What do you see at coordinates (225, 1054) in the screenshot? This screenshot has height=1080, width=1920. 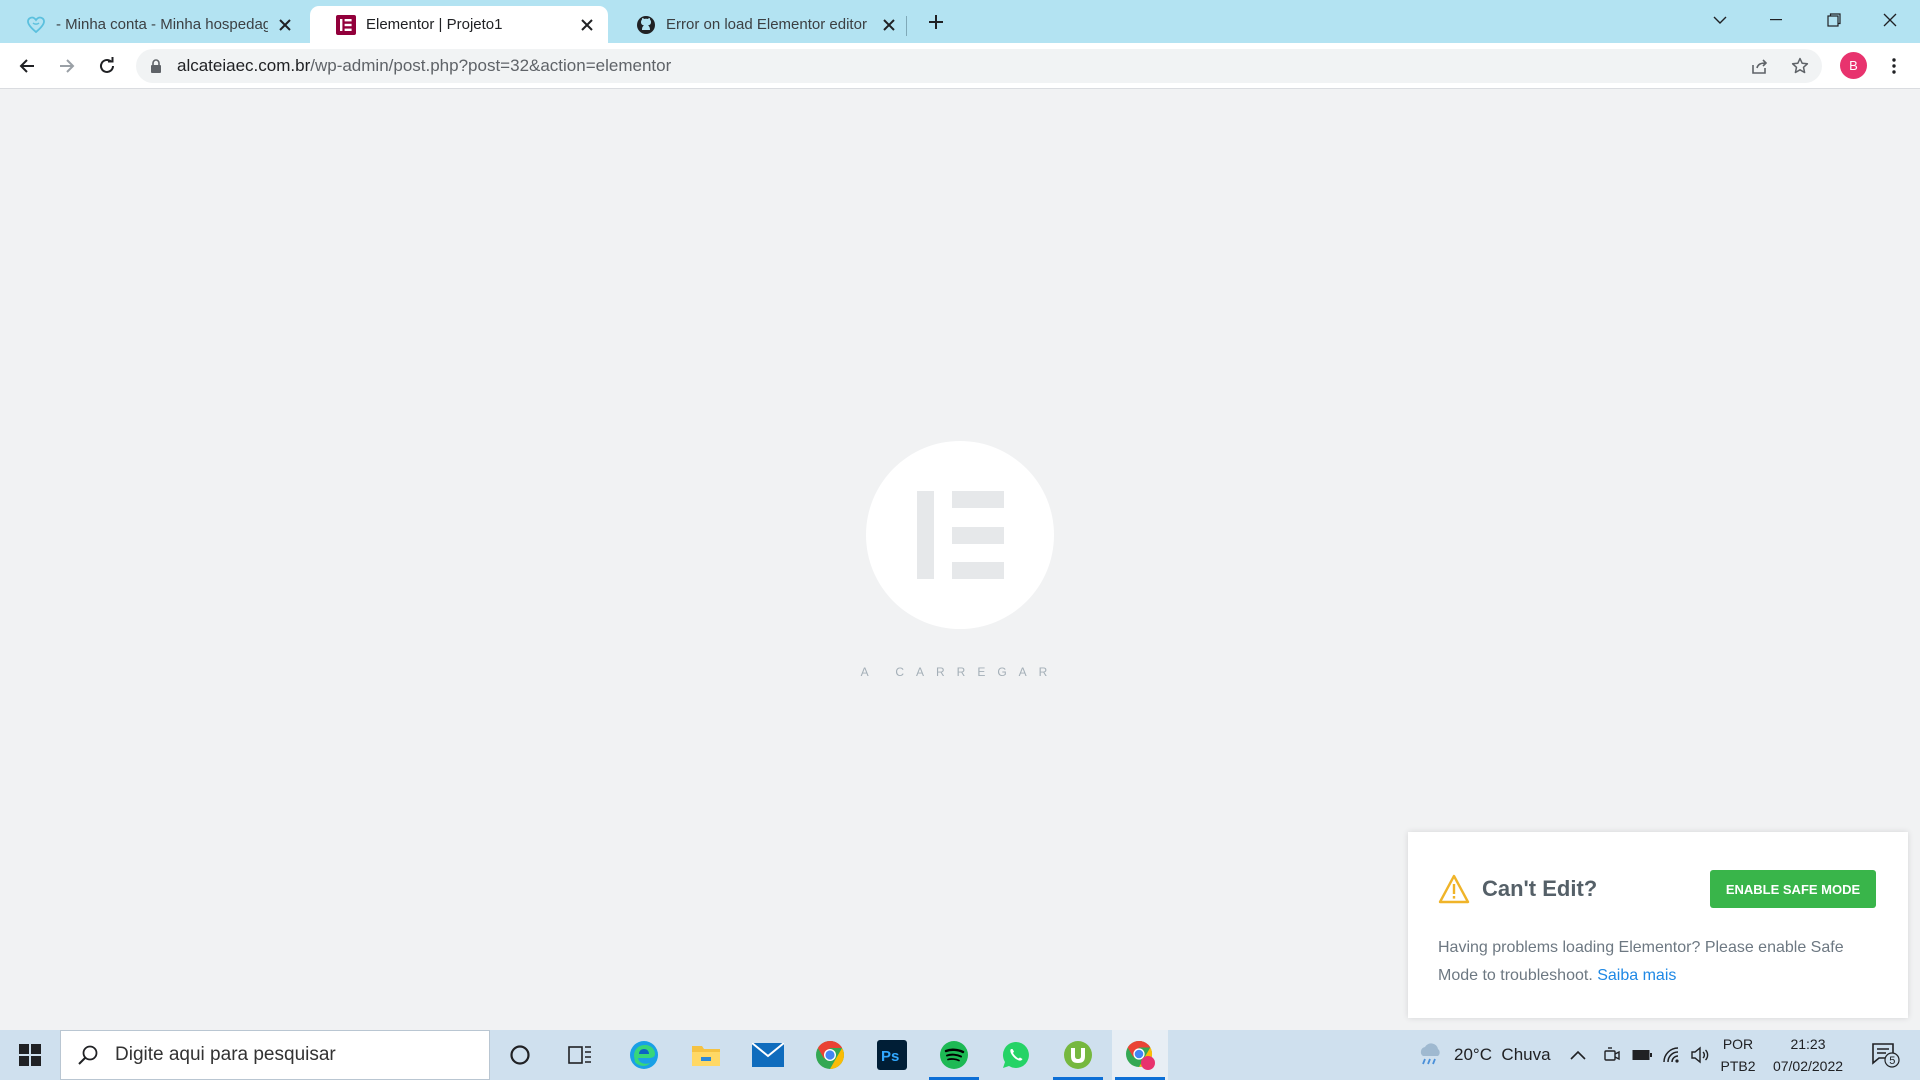 I see `search-placeholder: Digite aqui para pesquisar` at bounding box center [225, 1054].